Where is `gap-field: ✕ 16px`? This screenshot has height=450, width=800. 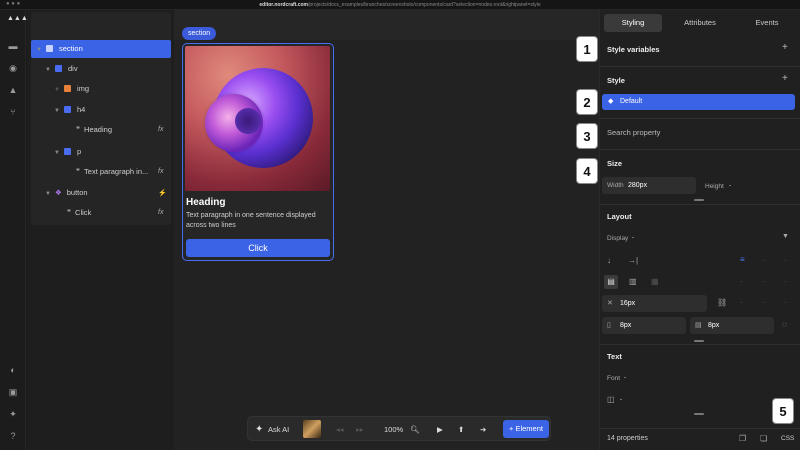
gap-field: ✕ 16px is located at coordinates (654, 303).